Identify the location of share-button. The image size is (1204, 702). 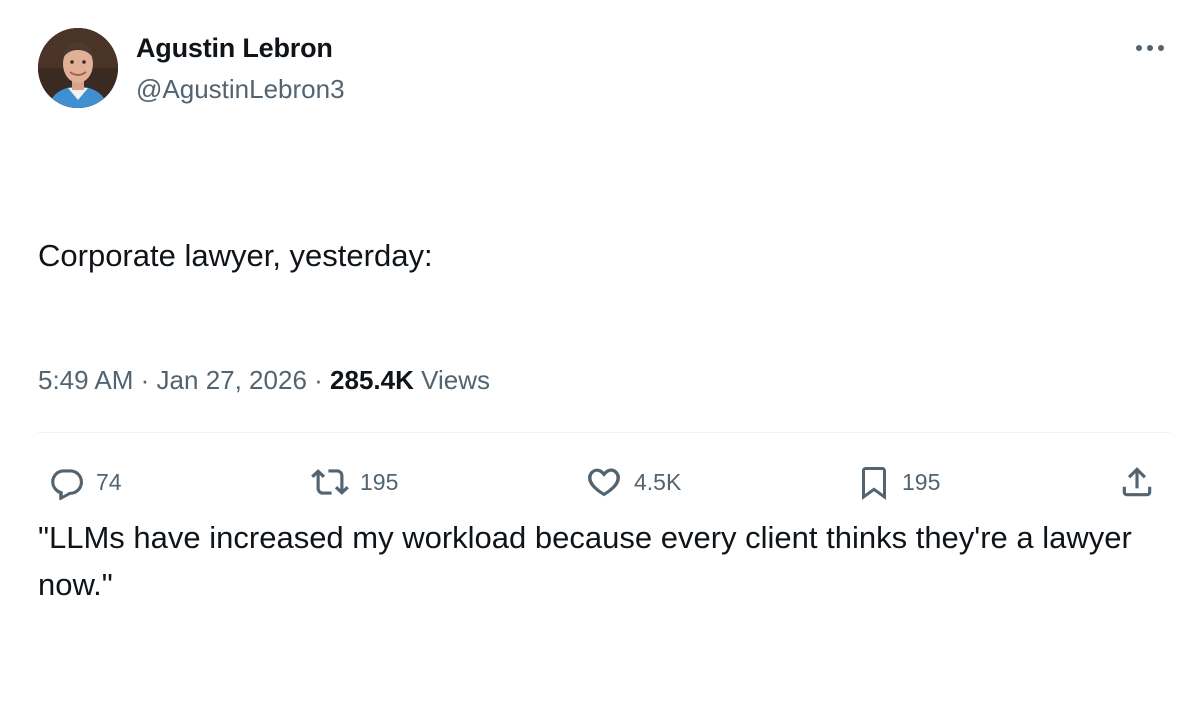
(1137, 482).